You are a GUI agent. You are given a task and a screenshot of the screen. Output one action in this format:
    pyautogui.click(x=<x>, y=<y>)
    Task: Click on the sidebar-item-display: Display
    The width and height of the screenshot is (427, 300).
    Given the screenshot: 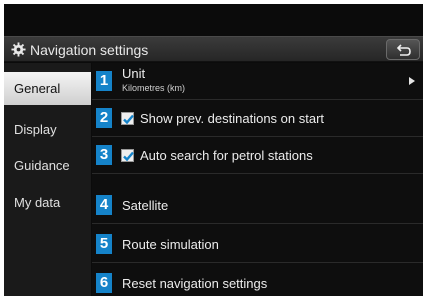 What is the action you would take?
    pyautogui.click(x=47, y=129)
    